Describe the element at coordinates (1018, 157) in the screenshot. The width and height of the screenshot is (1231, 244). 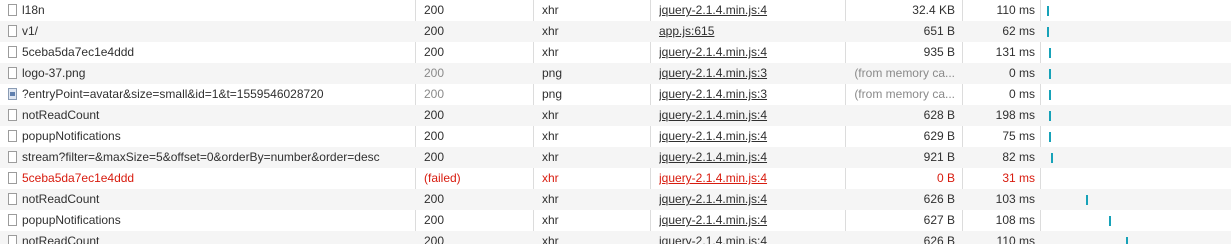
I see `request-time: 82 ms` at that location.